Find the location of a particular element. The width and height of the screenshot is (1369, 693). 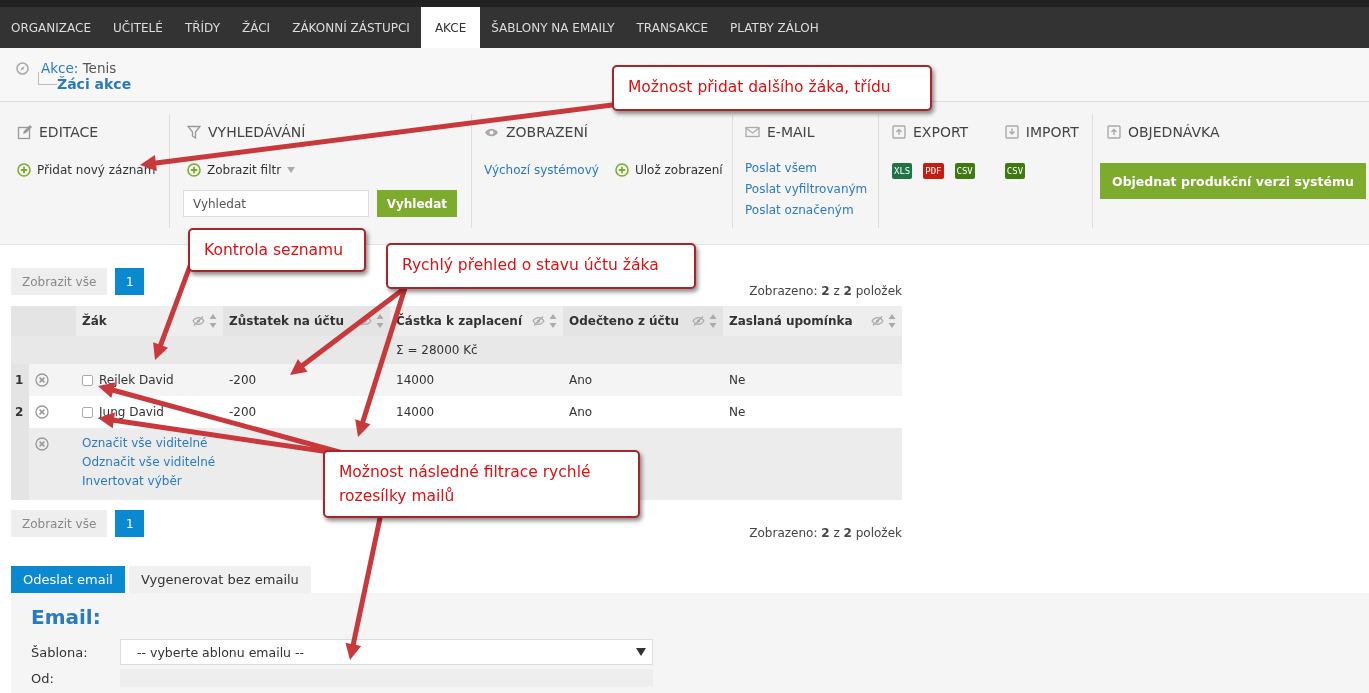

nav-tab: ŽÁCI is located at coordinates (256, 27).